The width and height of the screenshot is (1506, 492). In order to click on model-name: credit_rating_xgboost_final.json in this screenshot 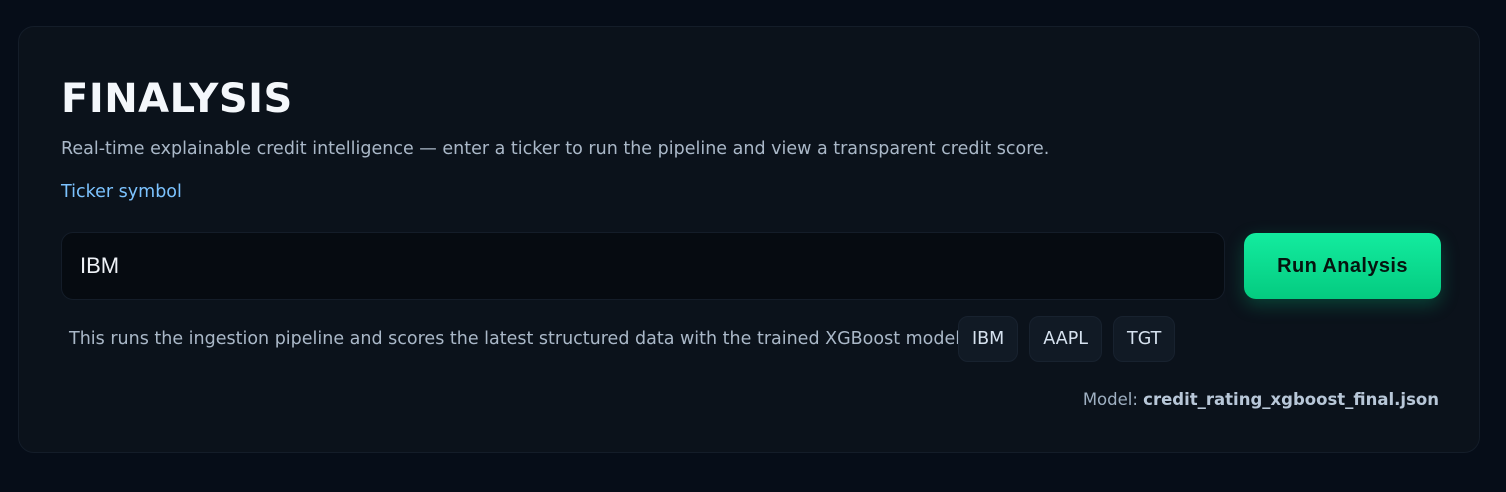, I will do `click(1291, 399)`.